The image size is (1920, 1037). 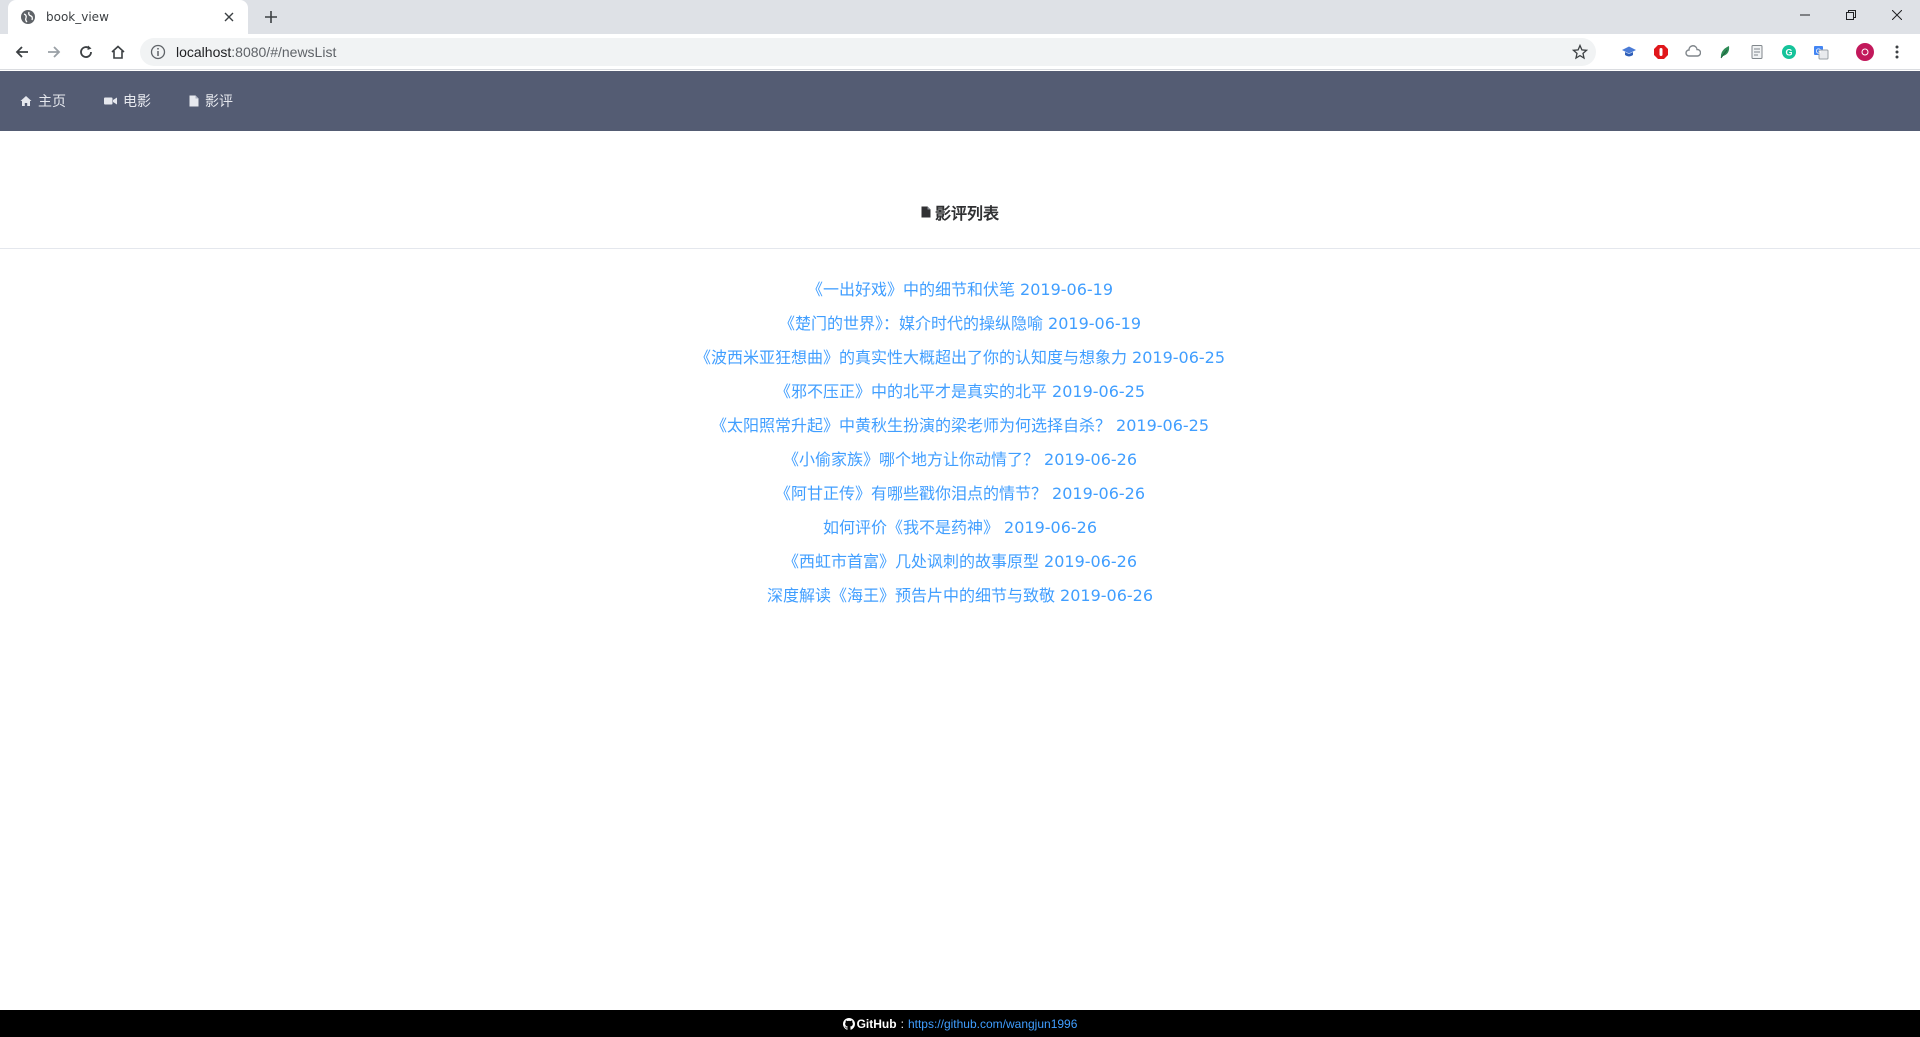 What do you see at coordinates (22, 52) in the screenshot?
I see `back-arrow-icon` at bounding box center [22, 52].